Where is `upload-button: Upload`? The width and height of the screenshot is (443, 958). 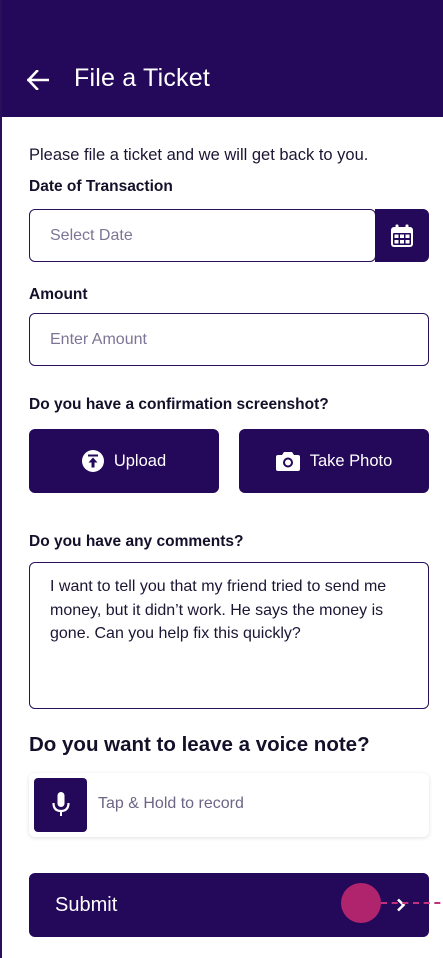 upload-button: Upload is located at coordinates (124, 461).